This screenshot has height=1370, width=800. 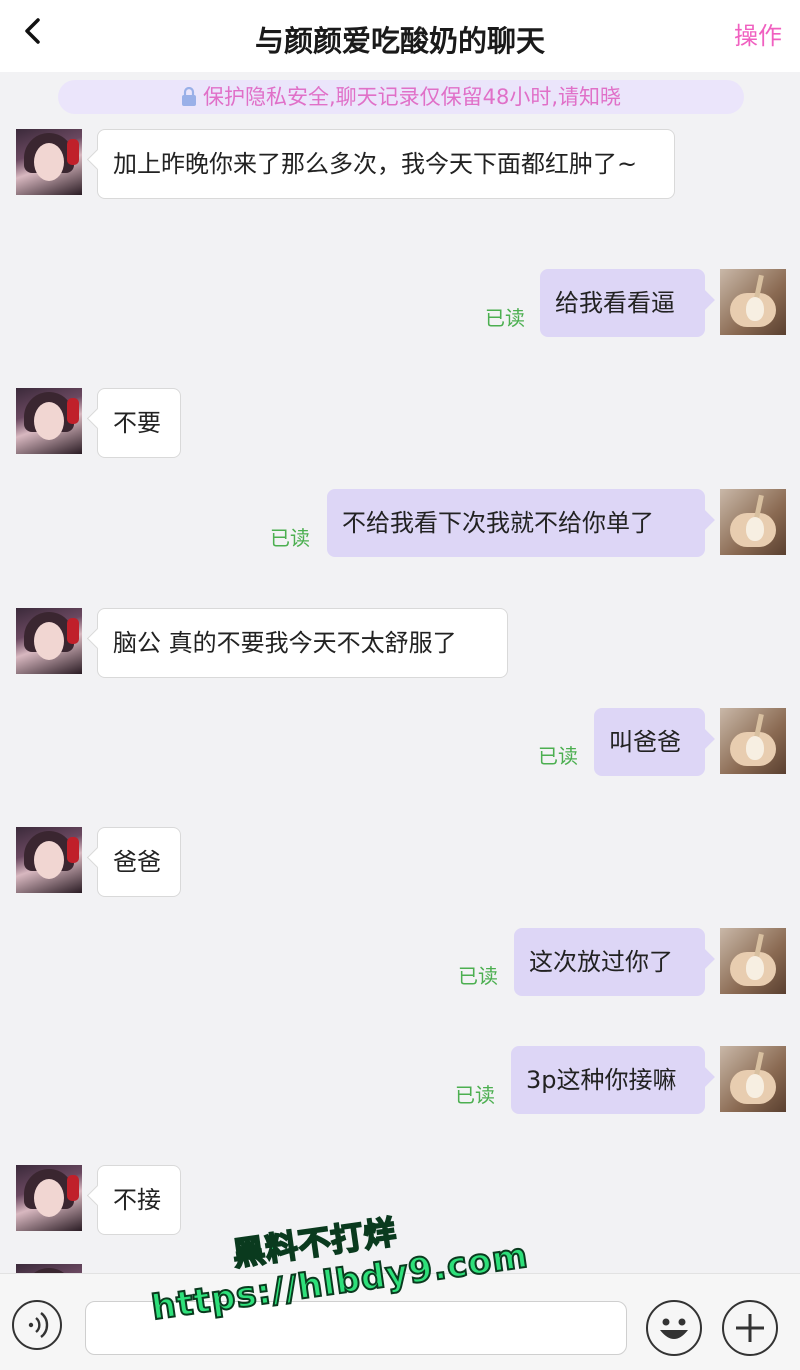 I want to click on message-bubble: 不给我看下次我就不给你单了, so click(x=516, y=523).